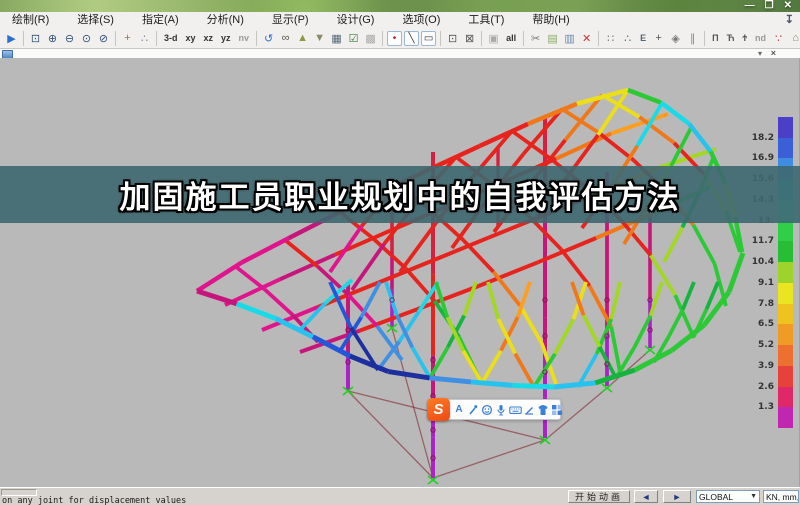 This screenshot has width=800, height=505. I want to click on status-message: on any joint for displacement values, so click(94, 500).